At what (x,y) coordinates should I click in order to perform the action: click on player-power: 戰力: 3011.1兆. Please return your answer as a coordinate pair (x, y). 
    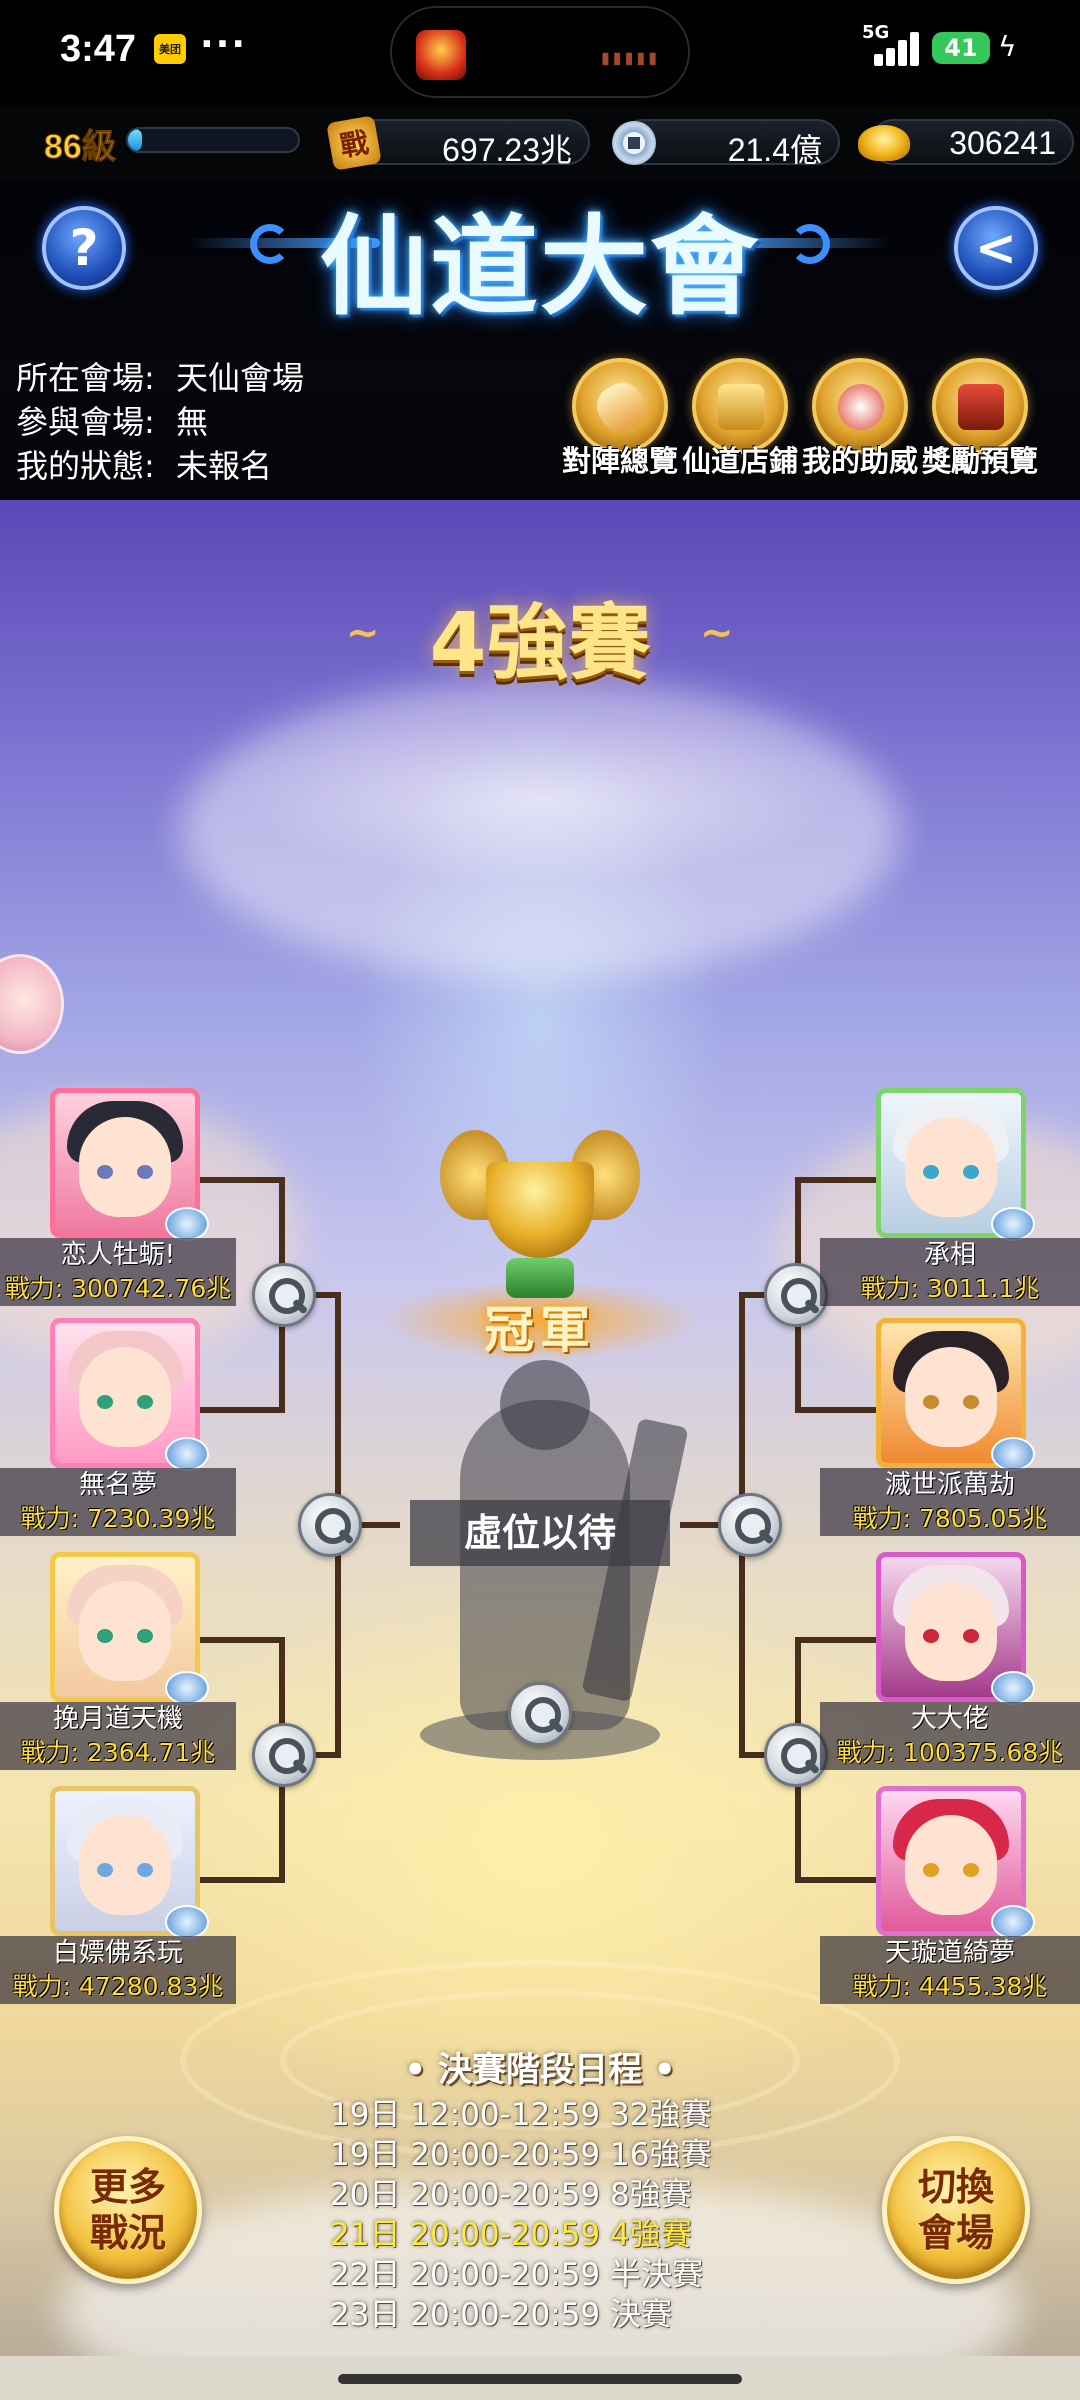
    Looking at the image, I should click on (950, 1289).